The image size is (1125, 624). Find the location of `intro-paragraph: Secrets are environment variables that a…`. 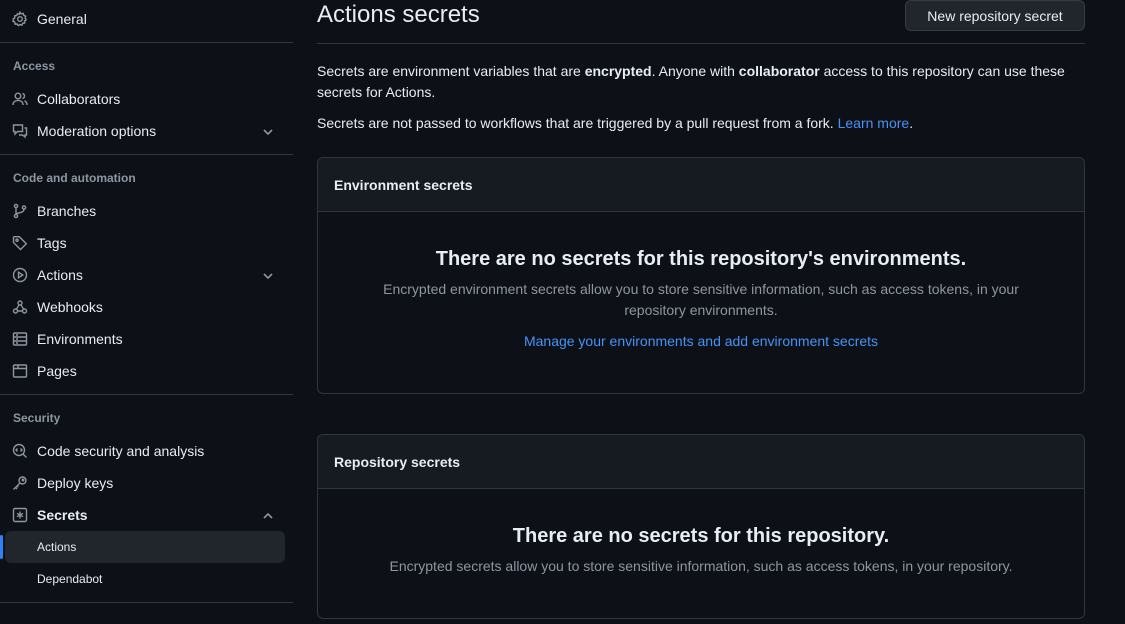

intro-paragraph: Secrets are environment variables that a… is located at coordinates (697, 82).